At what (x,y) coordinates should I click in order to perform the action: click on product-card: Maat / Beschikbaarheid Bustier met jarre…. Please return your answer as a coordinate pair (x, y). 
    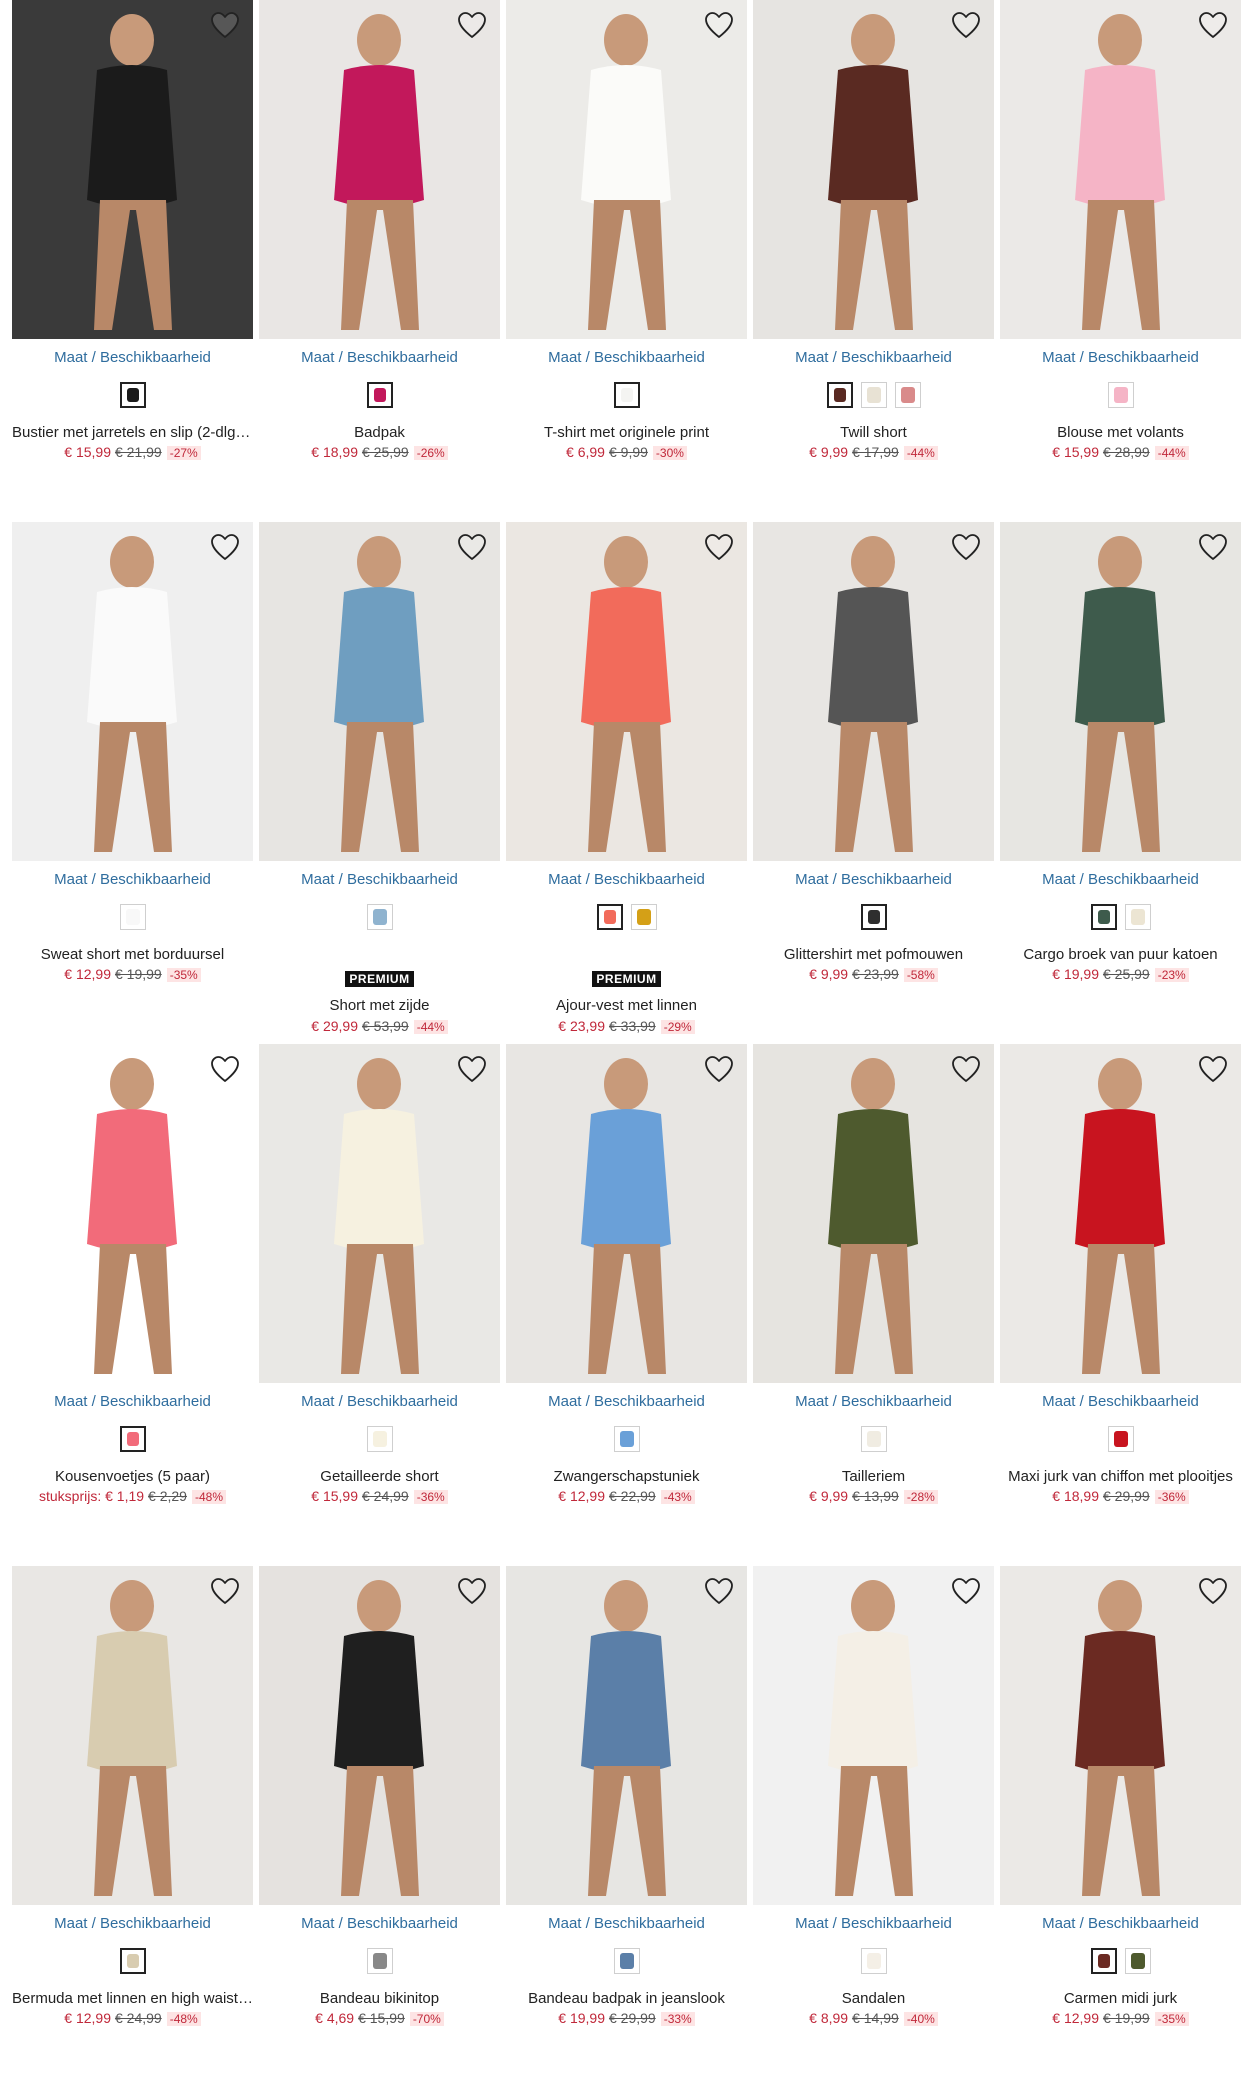
    Looking at the image, I should click on (132, 250).